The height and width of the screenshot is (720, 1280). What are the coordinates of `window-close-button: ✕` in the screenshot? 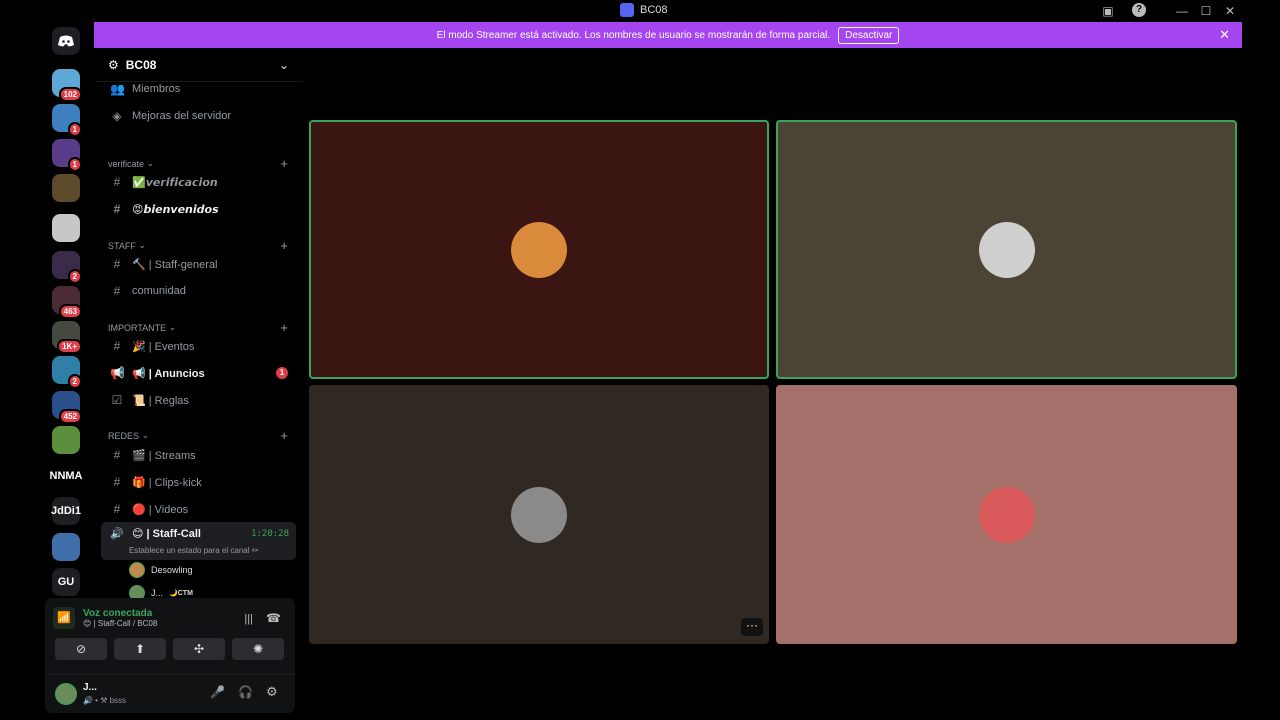 It's located at (1230, 11).